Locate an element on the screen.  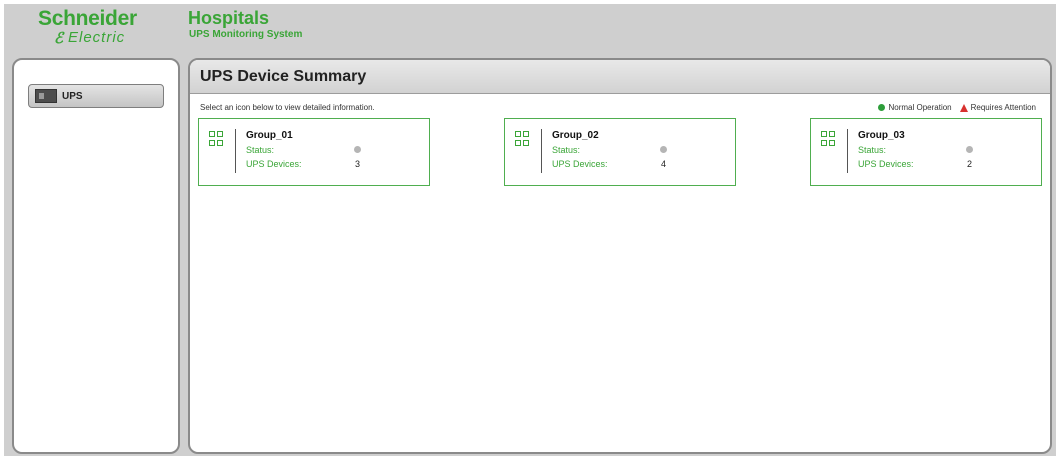
logo-mark-icon: ℰ is located at coordinates (59, 38).